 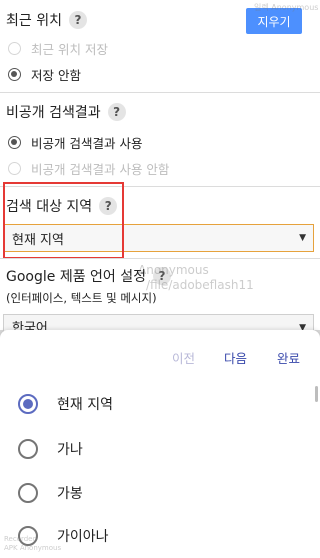 What do you see at coordinates (286, 7) in the screenshot?
I see `watermark-text: 일렉 Anonymous` at bounding box center [286, 7].